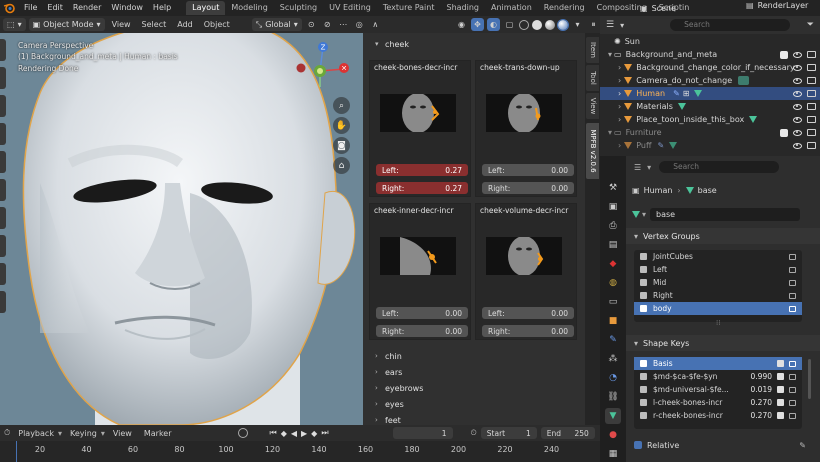 The image size is (820, 462). What do you see at coordinates (311, 24) in the screenshot?
I see `pivot-icon: ⊙` at bounding box center [311, 24].